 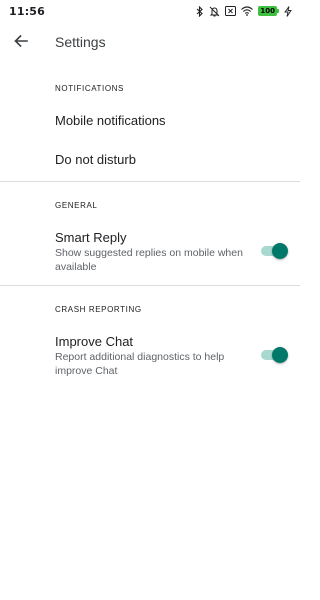 What do you see at coordinates (150, 43) in the screenshot?
I see `app-bar: Settings` at bounding box center [150, 43].